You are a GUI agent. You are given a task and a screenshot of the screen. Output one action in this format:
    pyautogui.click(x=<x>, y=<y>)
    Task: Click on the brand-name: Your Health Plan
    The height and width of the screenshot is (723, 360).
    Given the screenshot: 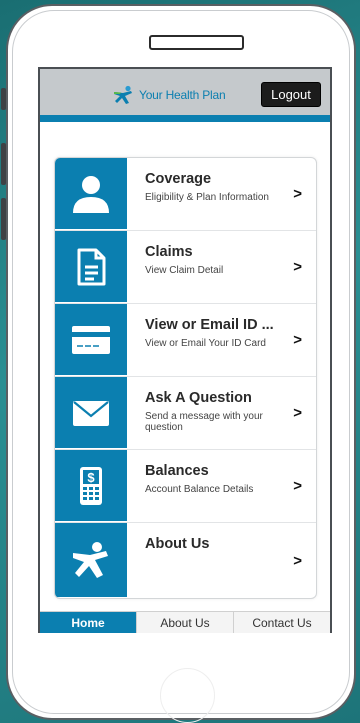 What is the action you would take?
    pyautogui.click(x=182, y=95)
    